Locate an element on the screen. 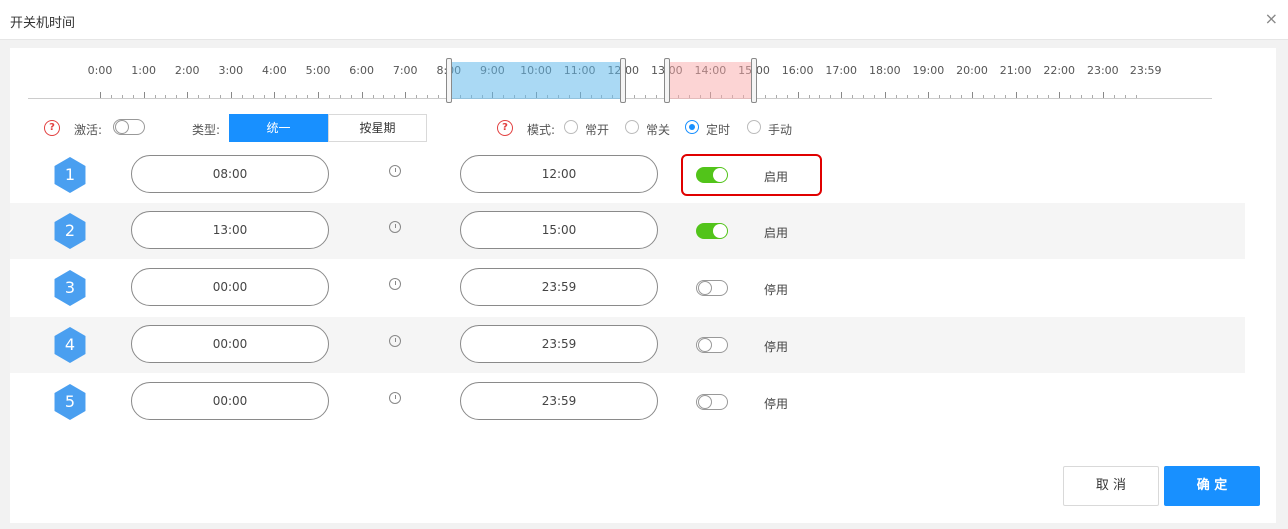  timeline-hour-label: 19:00 is located at coordinates (928, 70).